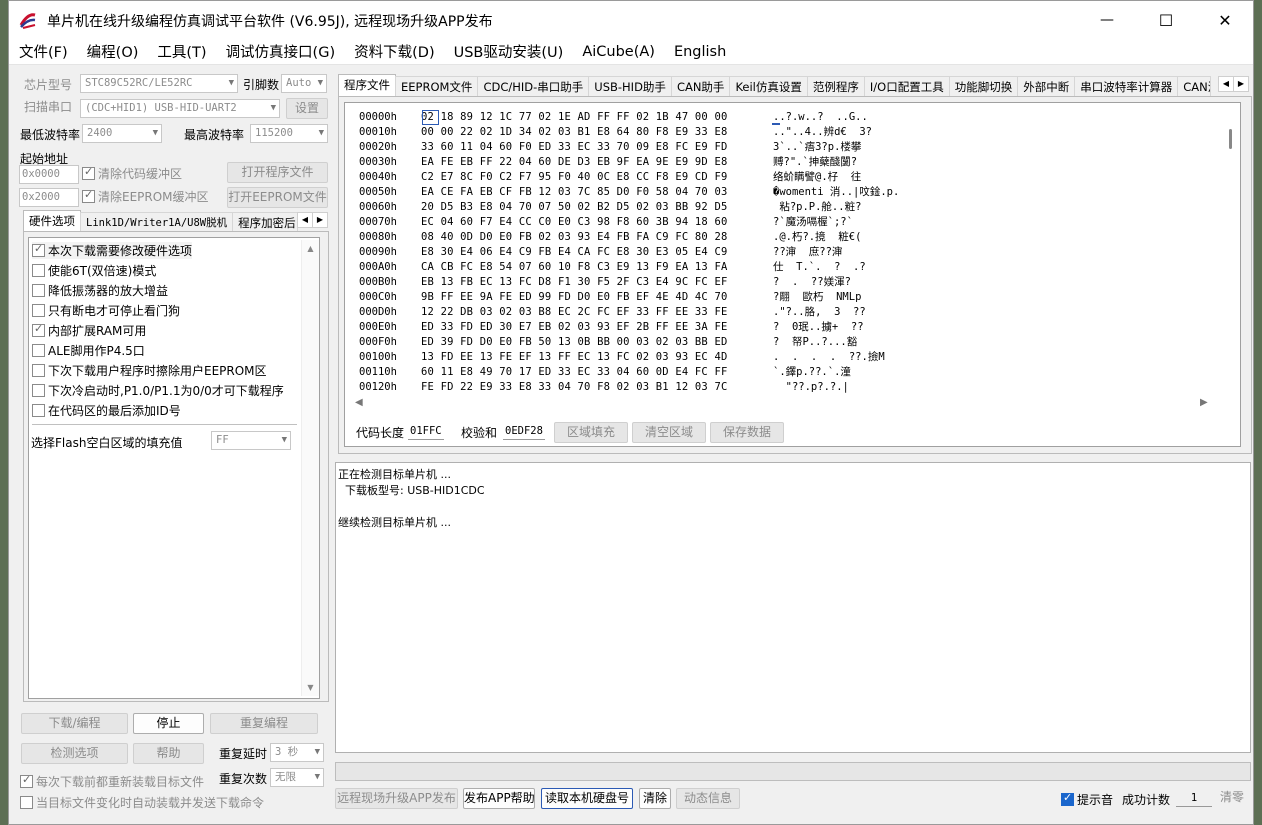  What do you see at coordinates (591, 432) in the screenshot?
I see `fill-area-button: 区域填充` at bounding box center [591, 432].